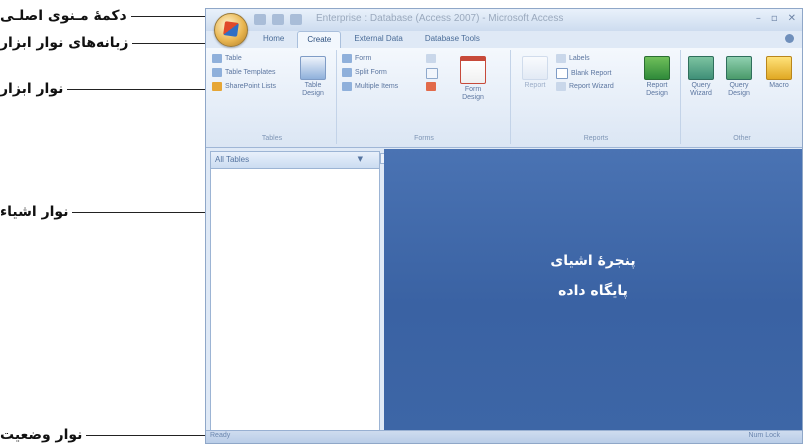 This screenshot has width=804, height=447. I want to click on database-objects-pane-label-line1: پنجرهٔ اشیای, so click(593, 261).